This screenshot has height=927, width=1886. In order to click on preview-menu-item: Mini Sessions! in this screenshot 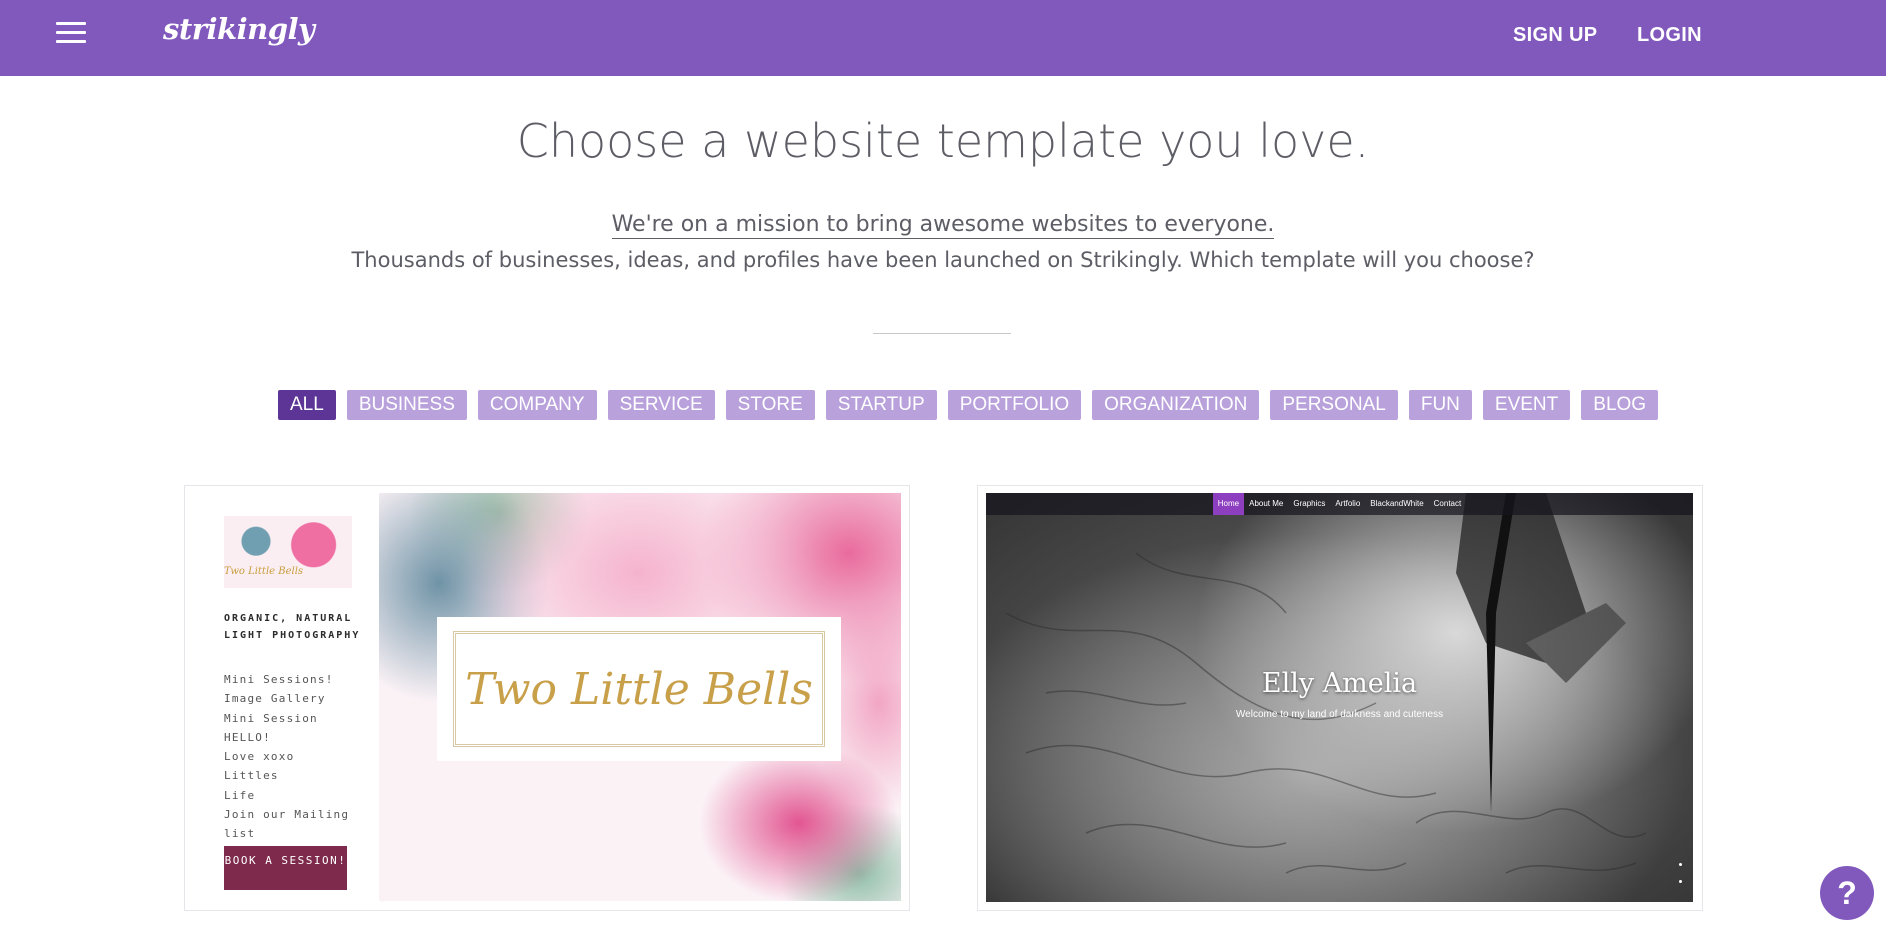, I will do `click(279, 679)`.